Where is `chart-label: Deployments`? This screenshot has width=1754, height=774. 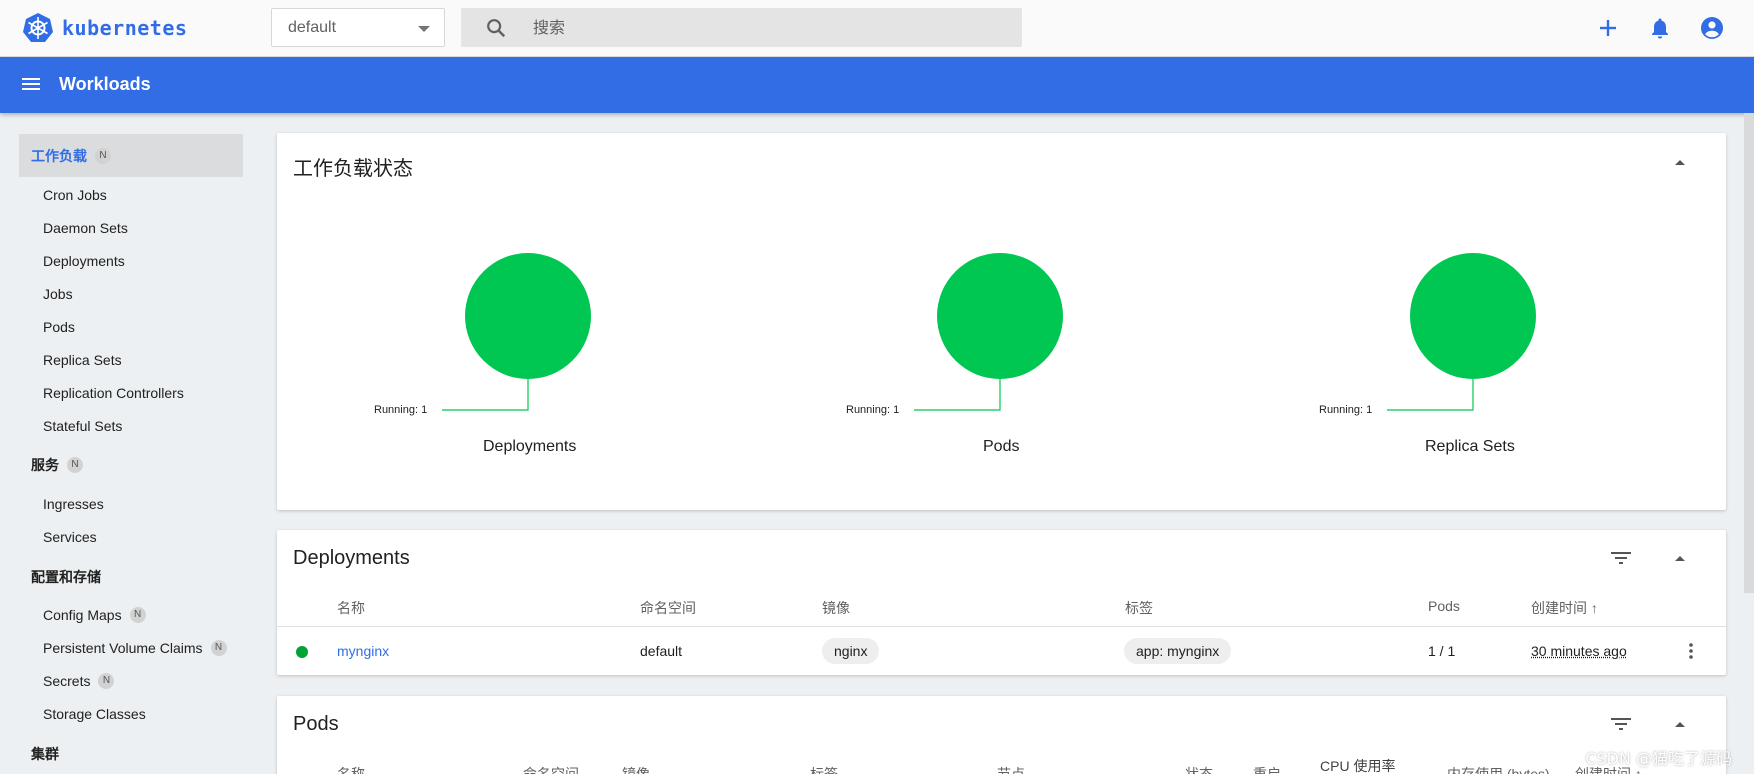 chart-label: Deployments is located at coordinates (529, 447).